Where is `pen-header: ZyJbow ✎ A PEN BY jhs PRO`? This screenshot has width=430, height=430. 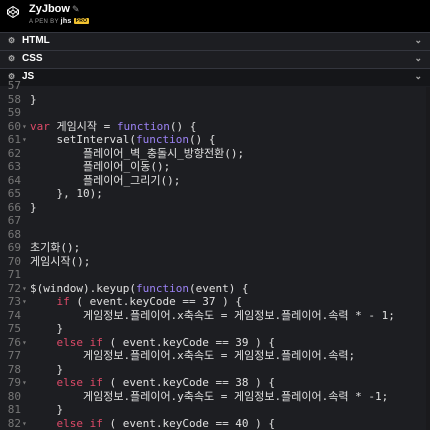 pen-header: ZyJbow ✎ A PEN BY jhs PRO is located at coordinates (215, 16).